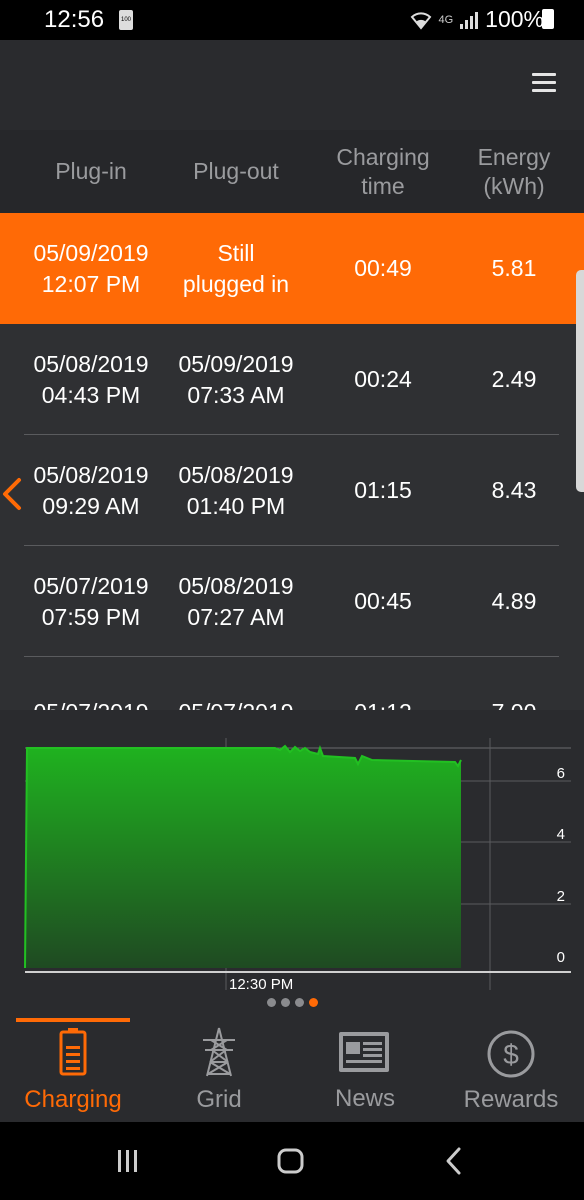 The image size is (584, 1200). I want to click on tab-rewards: $ Rewards, so click(511, 1070).